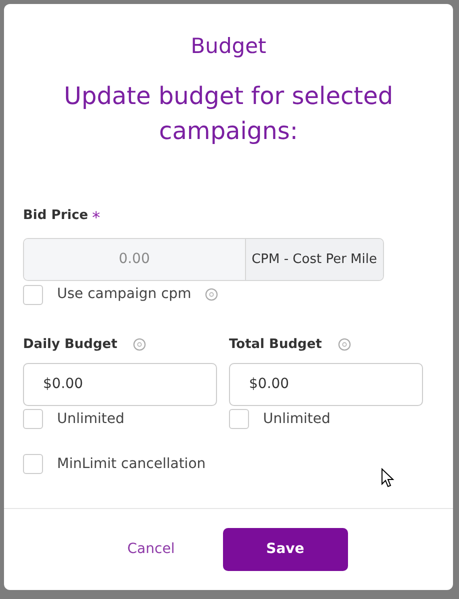 Image resolution: width=459 pixels, height=599 pixels. I want to click on modal-subtitle: Update budget for selected campaigns:, so click(228, 114).